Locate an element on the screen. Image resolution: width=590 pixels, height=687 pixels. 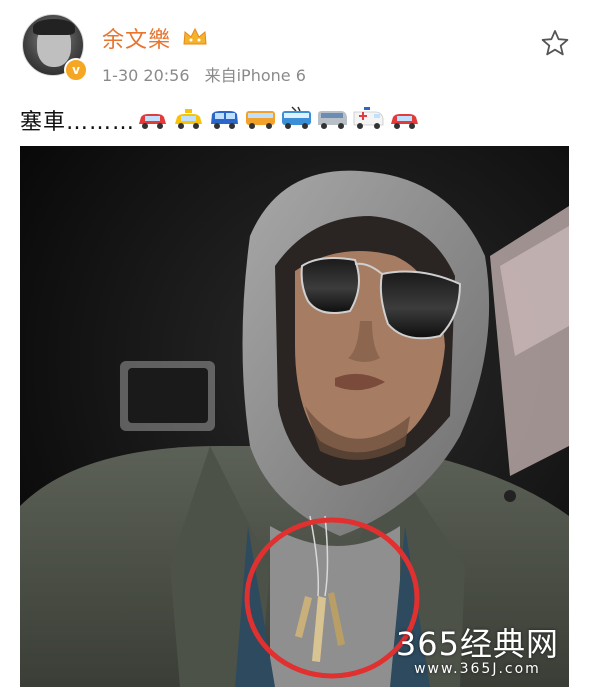
author-name: 余文樂 is located at coordinates (136, 38).